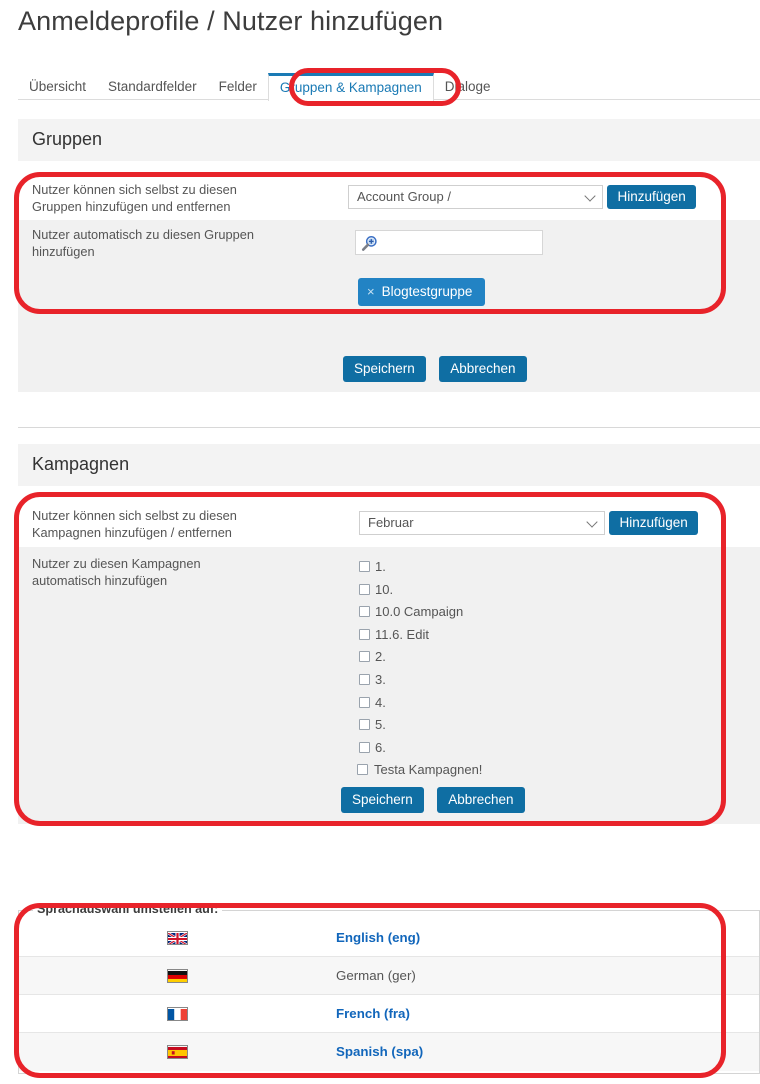 The image size is (760, 1084). Describe the element at coordinates (380, 566) in the screenshot. I see `campaign-checkbox-label: 1.` at that location.